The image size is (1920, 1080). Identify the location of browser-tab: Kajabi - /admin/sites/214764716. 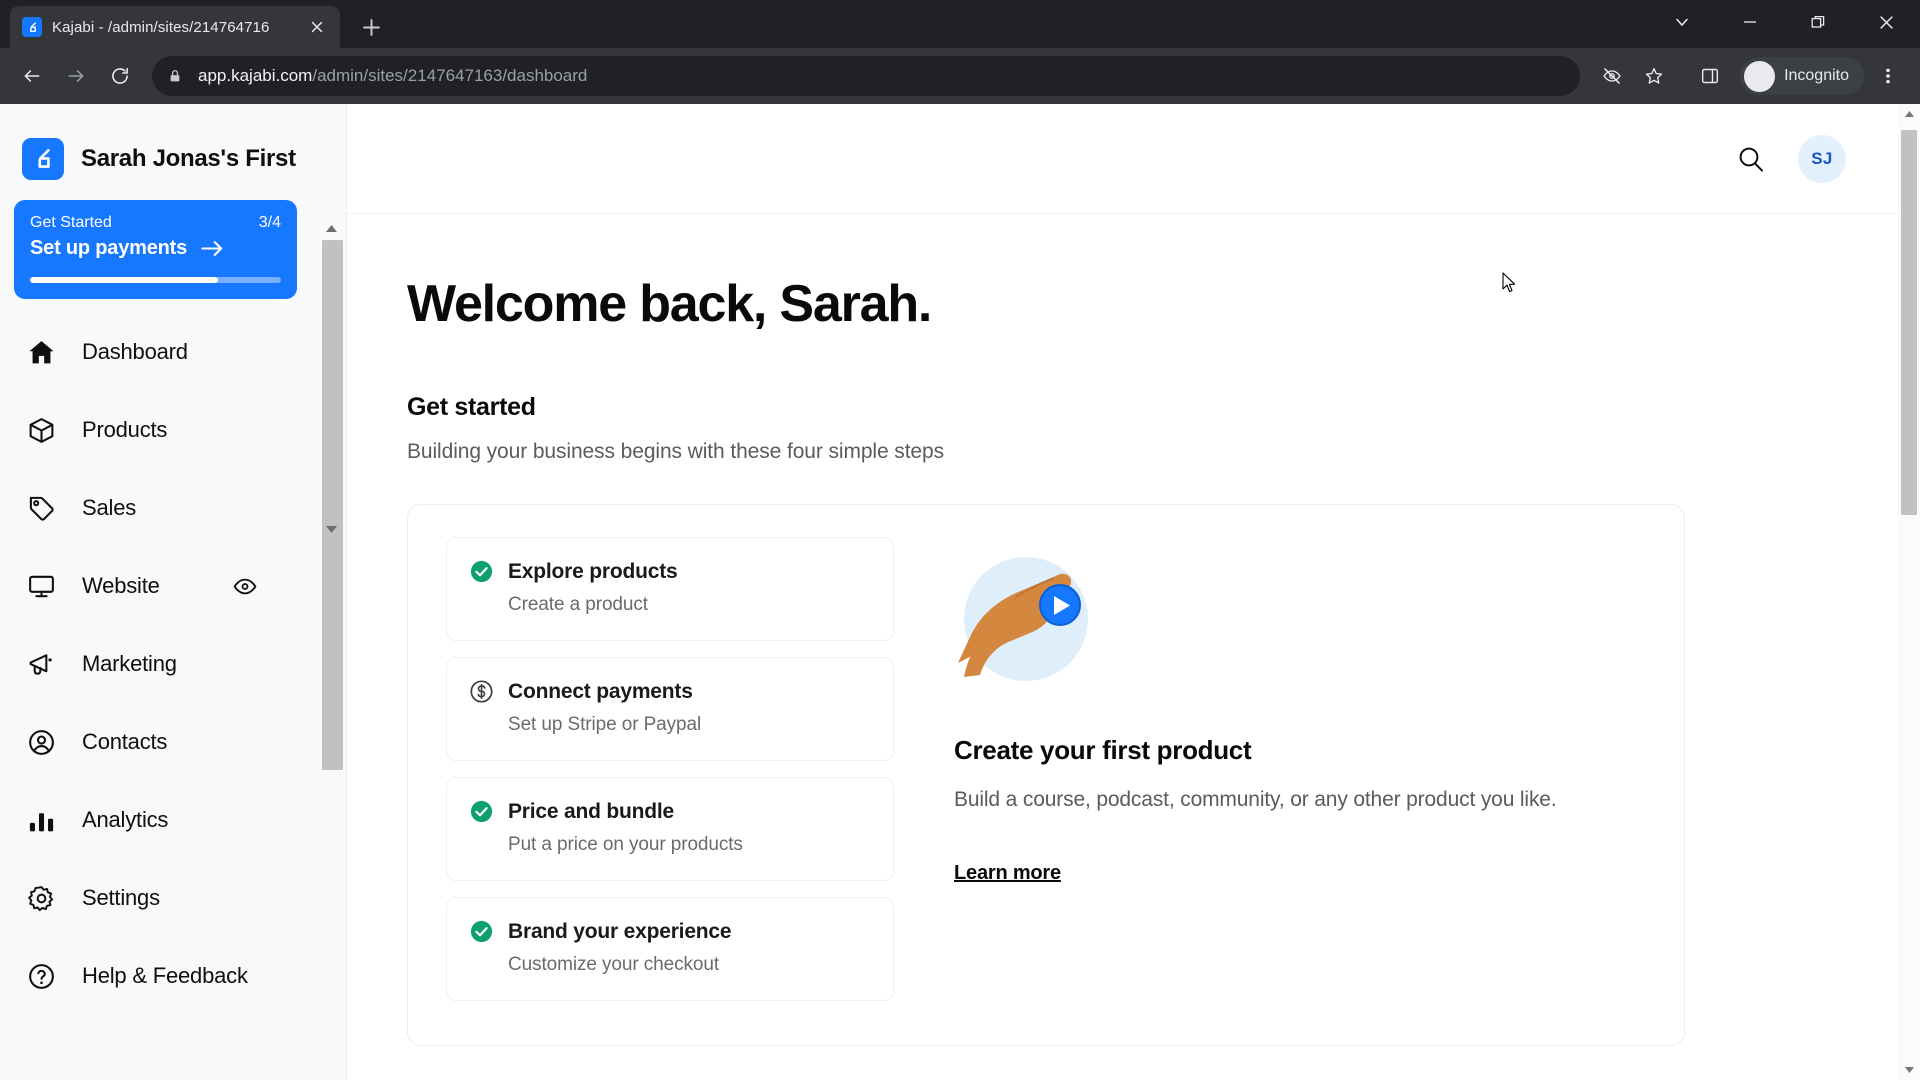
(175, 27).